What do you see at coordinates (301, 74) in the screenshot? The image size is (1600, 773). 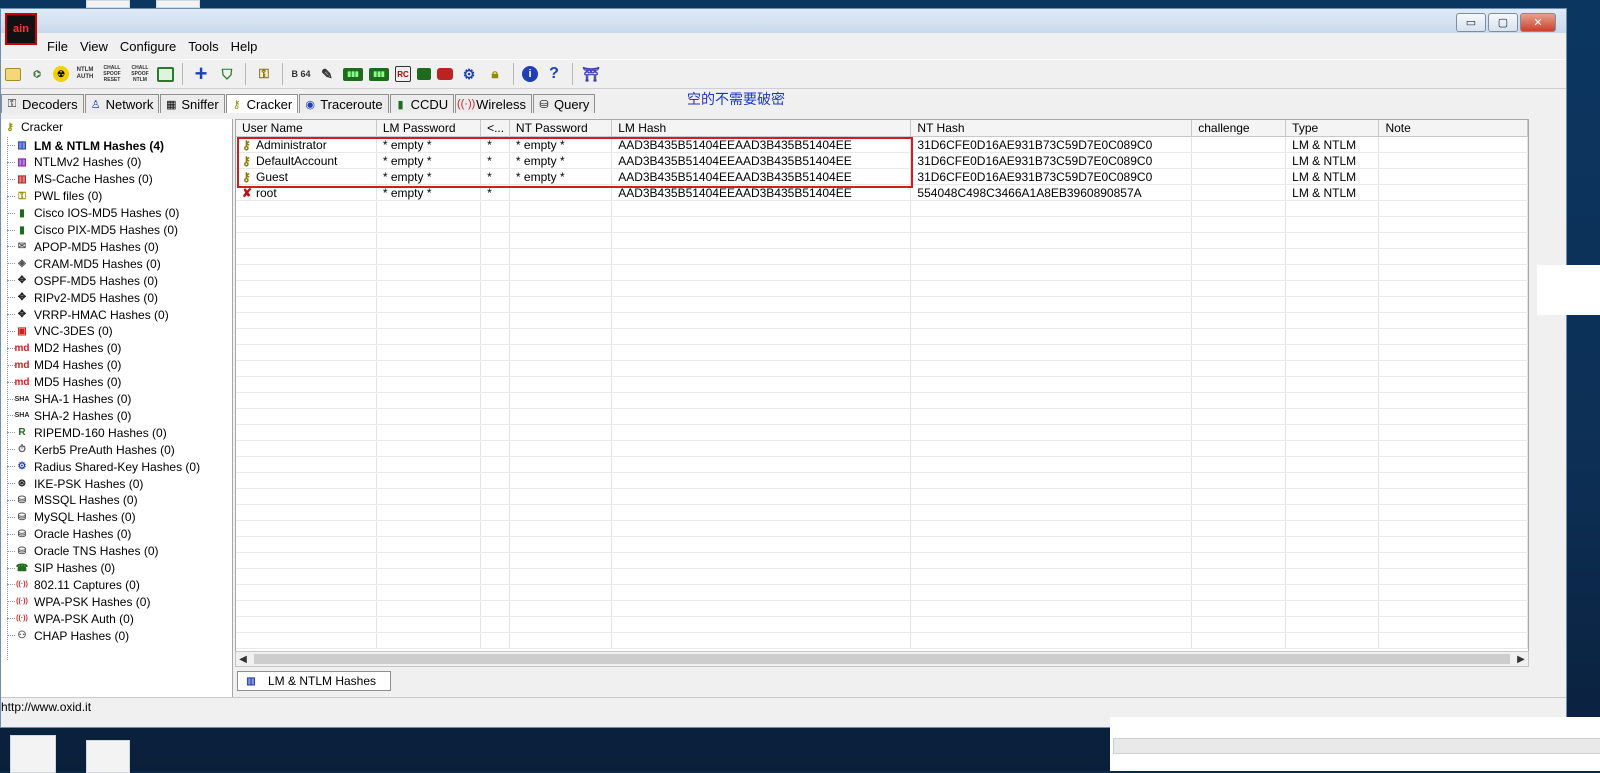 I see `base64-icon: B 64` at bounding box center [301, 74].